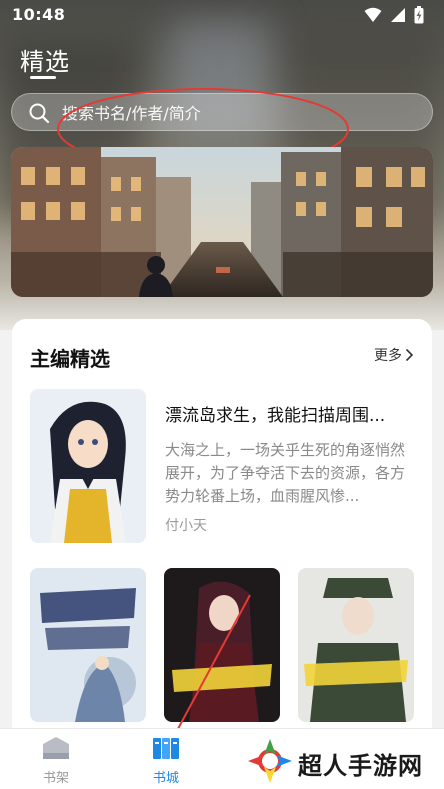 Image resolution: width=444 pixels, height=789 pixels. What do you see at coordinates (45, 62) in the screenshot?
I see `page-title: 精选` at bounding box center [45, 62].